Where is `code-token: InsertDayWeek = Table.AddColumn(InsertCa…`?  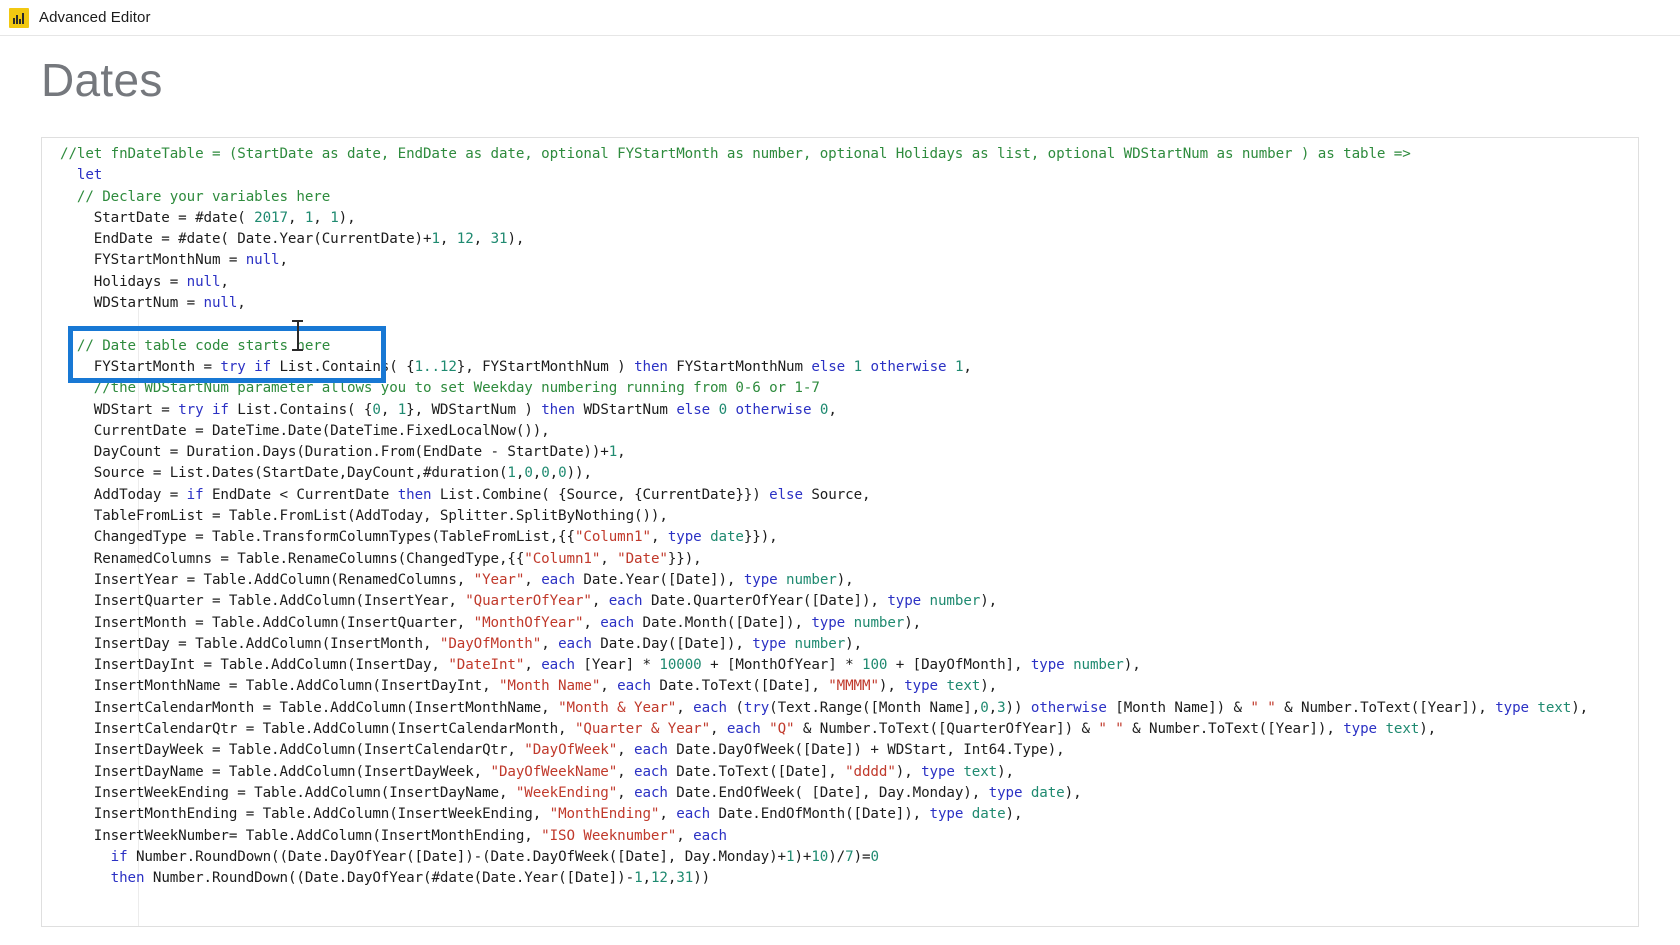 code-token: InsertDayWeek = Table.AddColumn(InsertCa… is located at coordinates (292, 750).